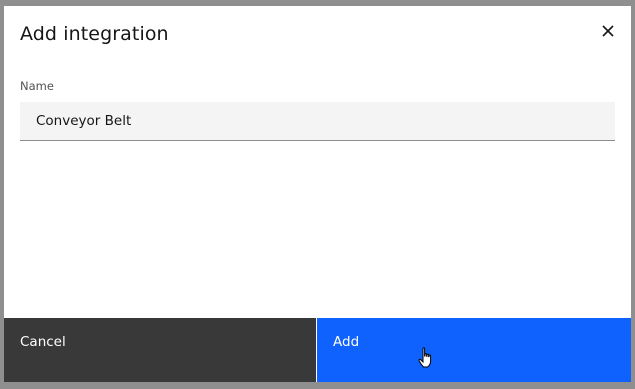 Image resolution: width=635 pixels, height=389 pixels. Describe the element at coordinates (160, 350) in the screenshot. I see `cancel-button: Cancel` at that location.